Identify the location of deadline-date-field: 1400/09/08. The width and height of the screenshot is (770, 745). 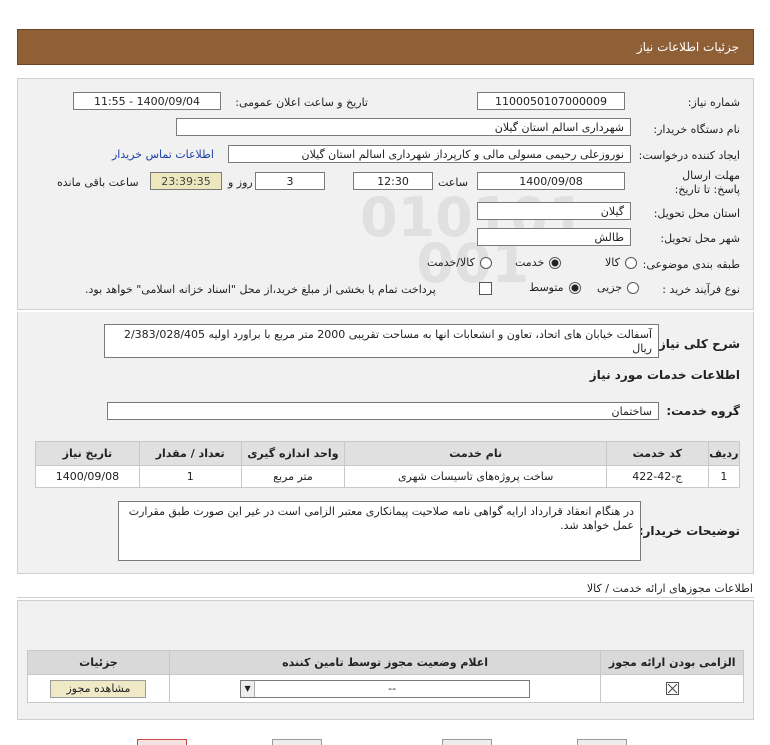
(551, 181).